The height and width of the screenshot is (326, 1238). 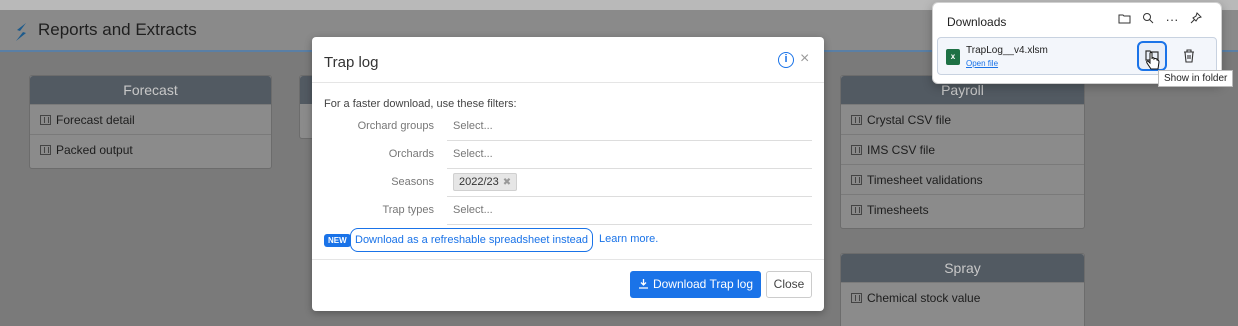 I want to click on pin-icon, so click(x=1196, y=20).